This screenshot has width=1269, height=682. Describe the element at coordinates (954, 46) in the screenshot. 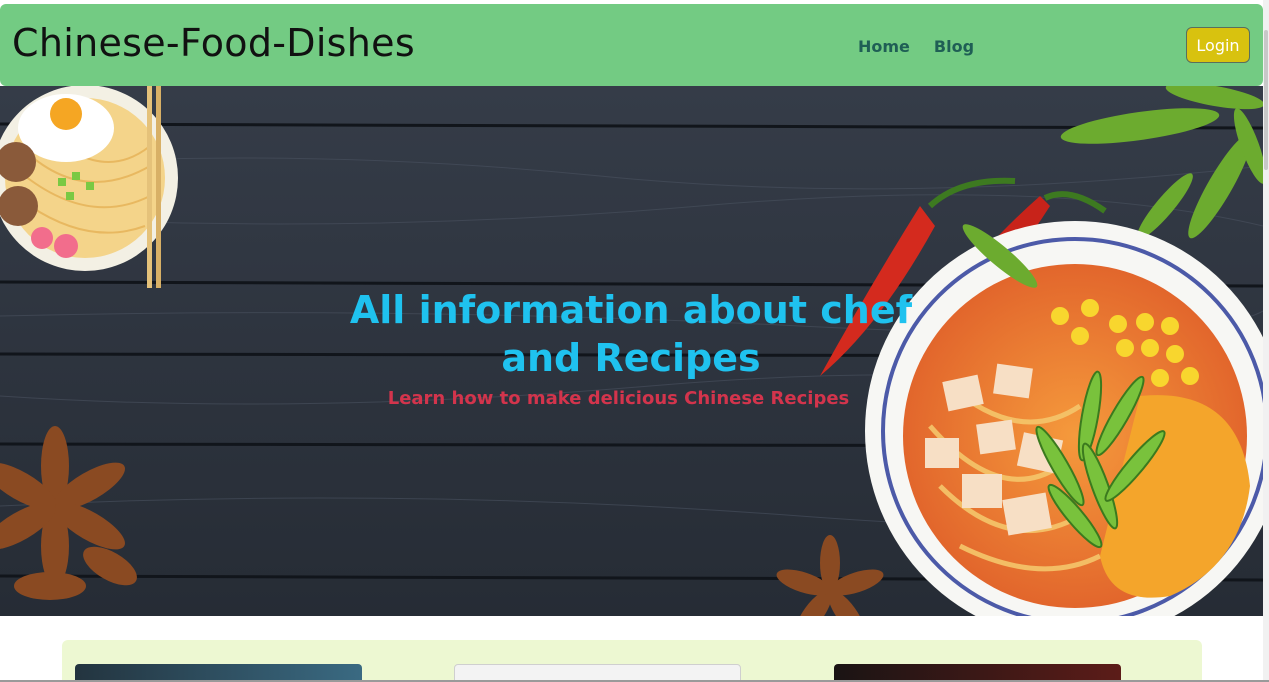

I see `nav-blog-link: Blog` at that location.